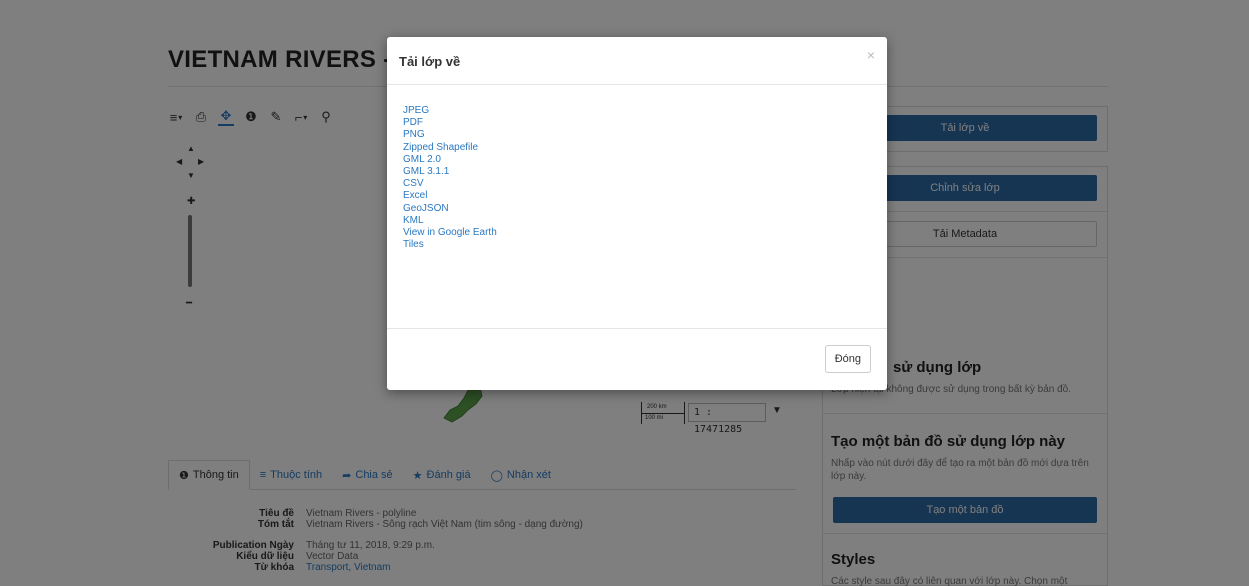 This screenshot has height=586, width=1249. I want to click on format-link-tiles: Tiles, so click(450, 245).